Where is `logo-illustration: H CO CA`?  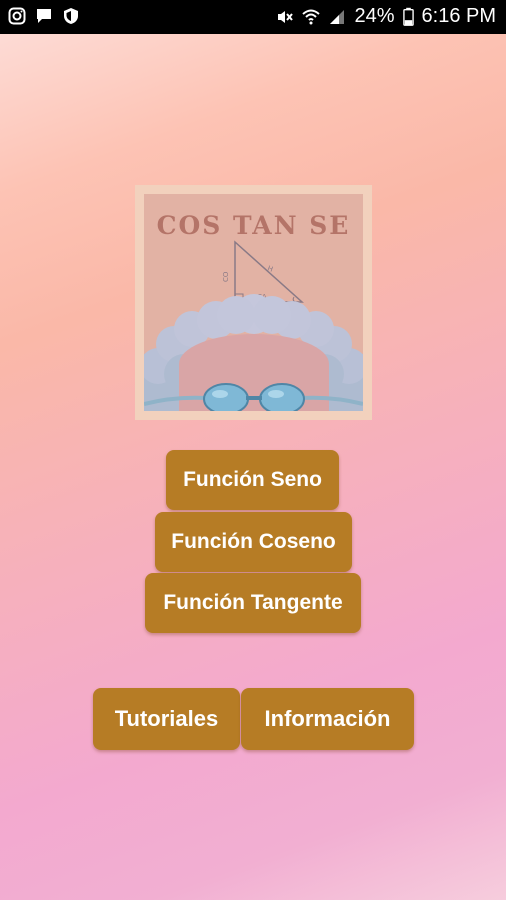 logo-illustration: H CO CA is located at coordinates (253, 325).